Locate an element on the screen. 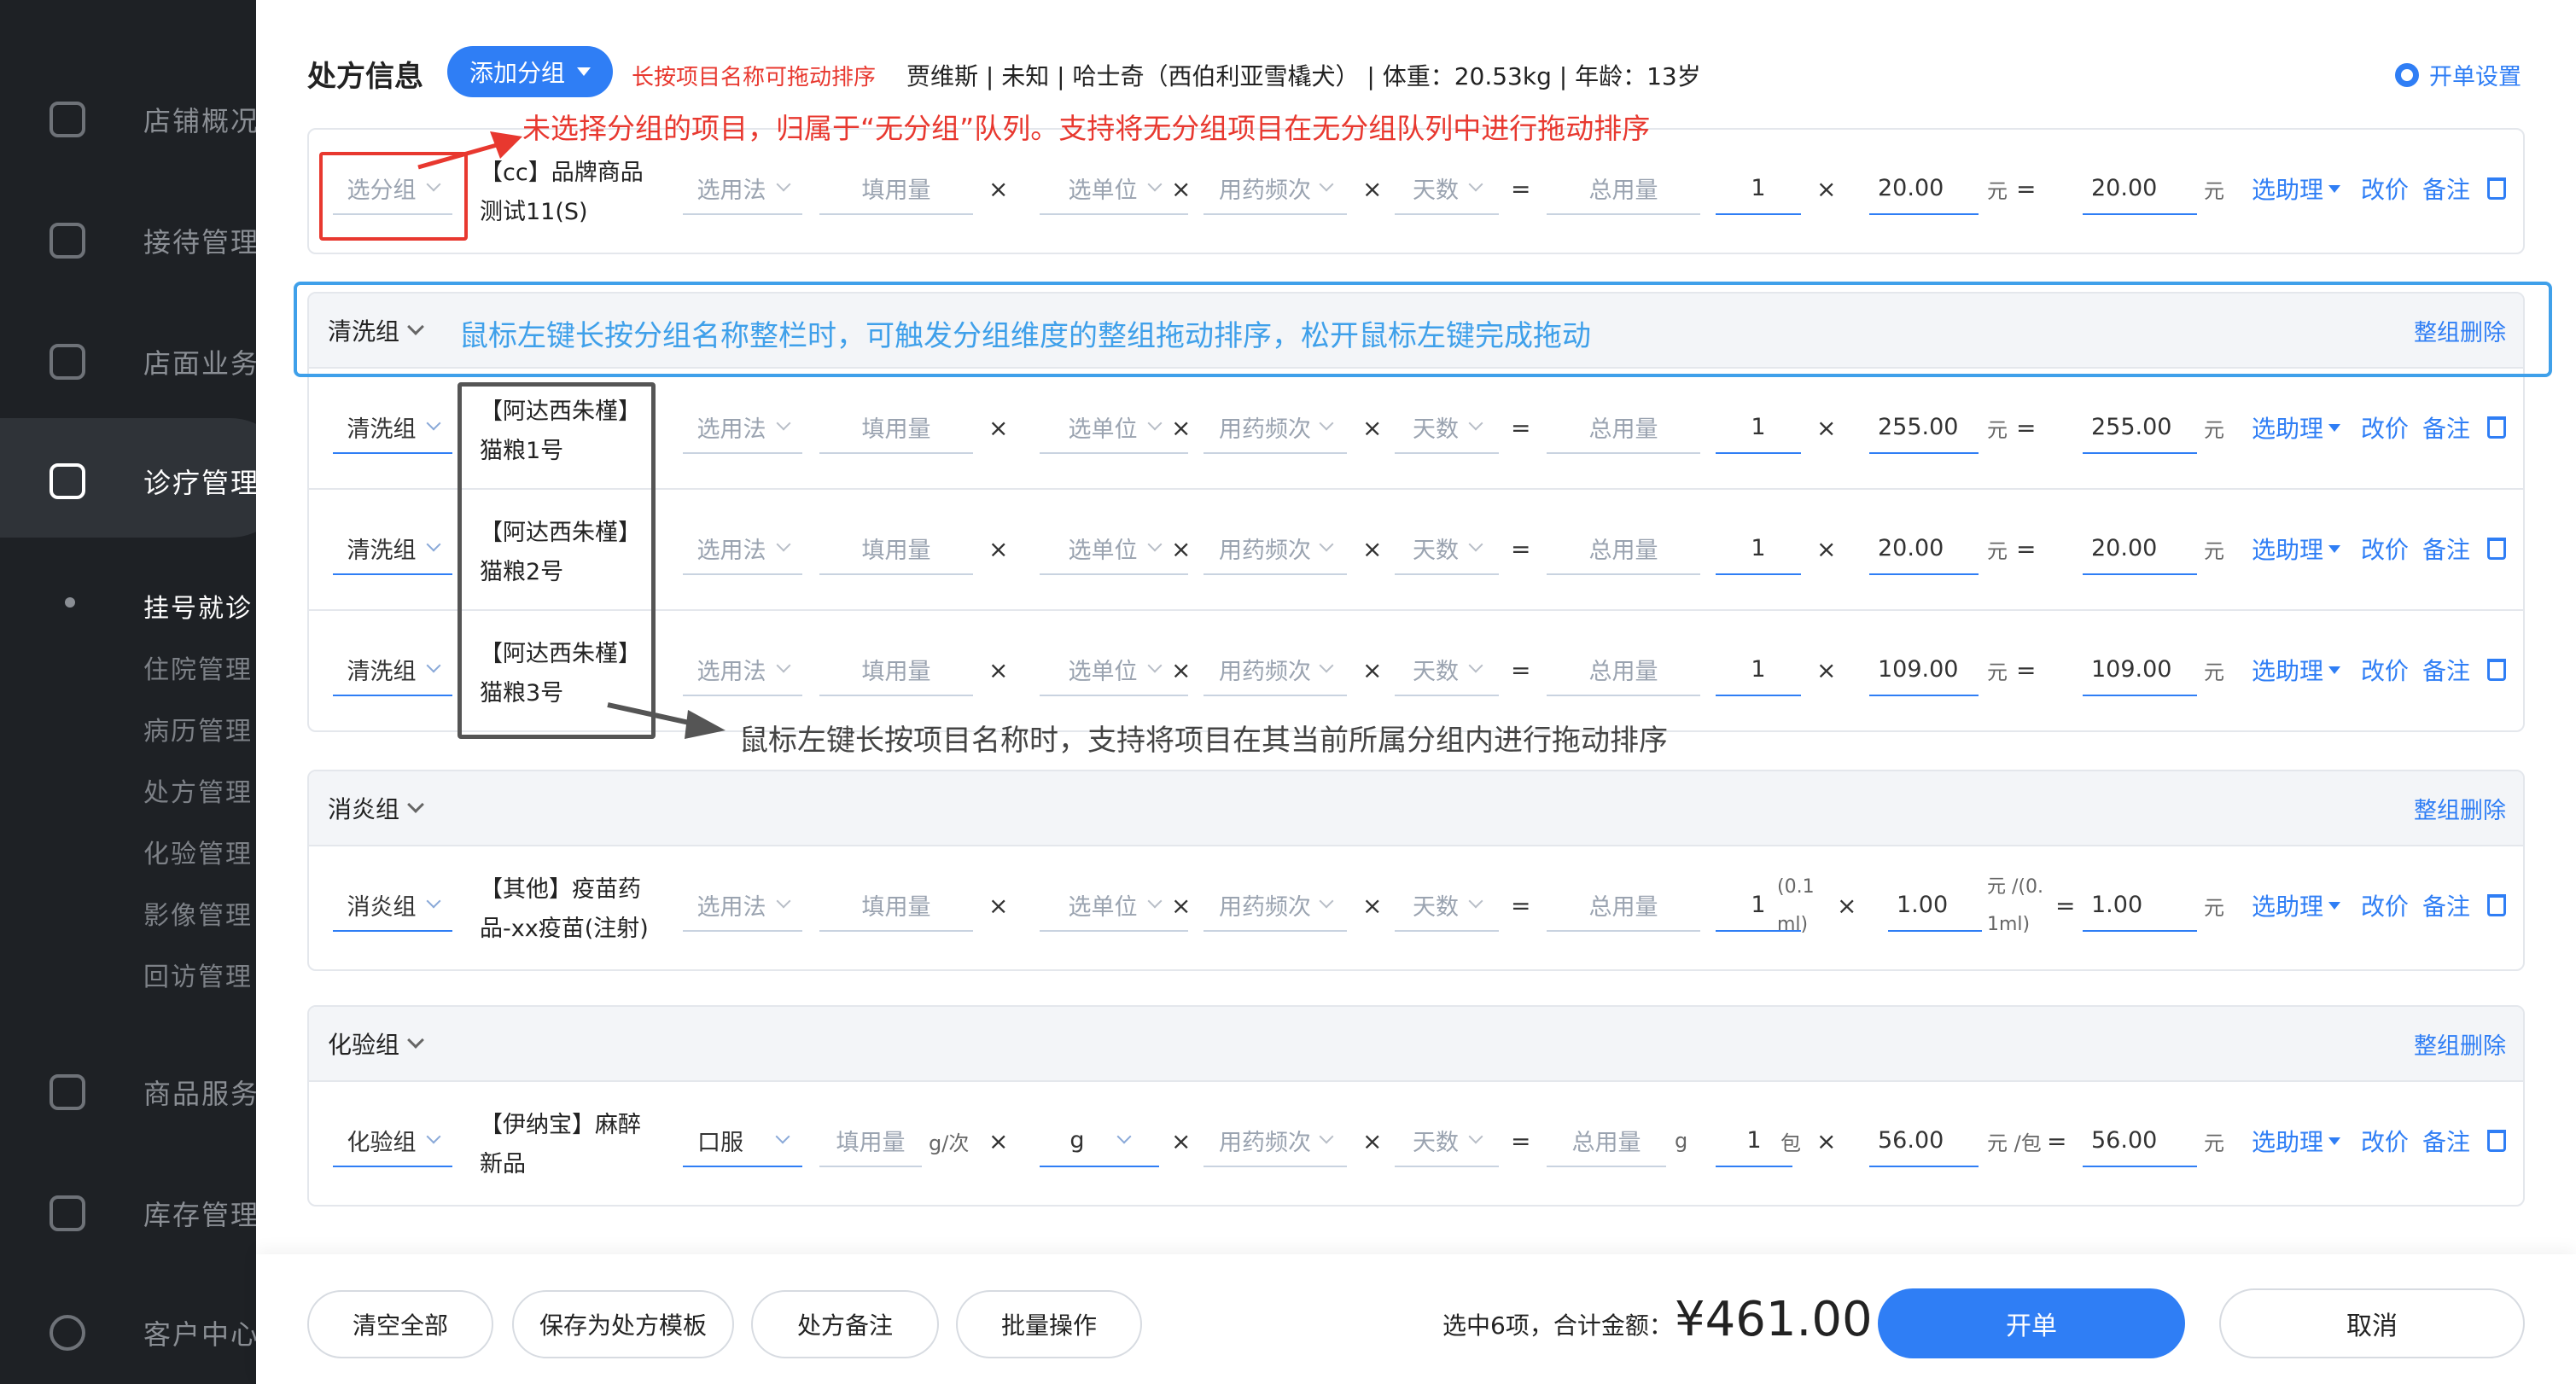 Image resolution: width=2576 pixels, height=1384 pixels. method-select: 口服 is located at coordinates (742, 1140).